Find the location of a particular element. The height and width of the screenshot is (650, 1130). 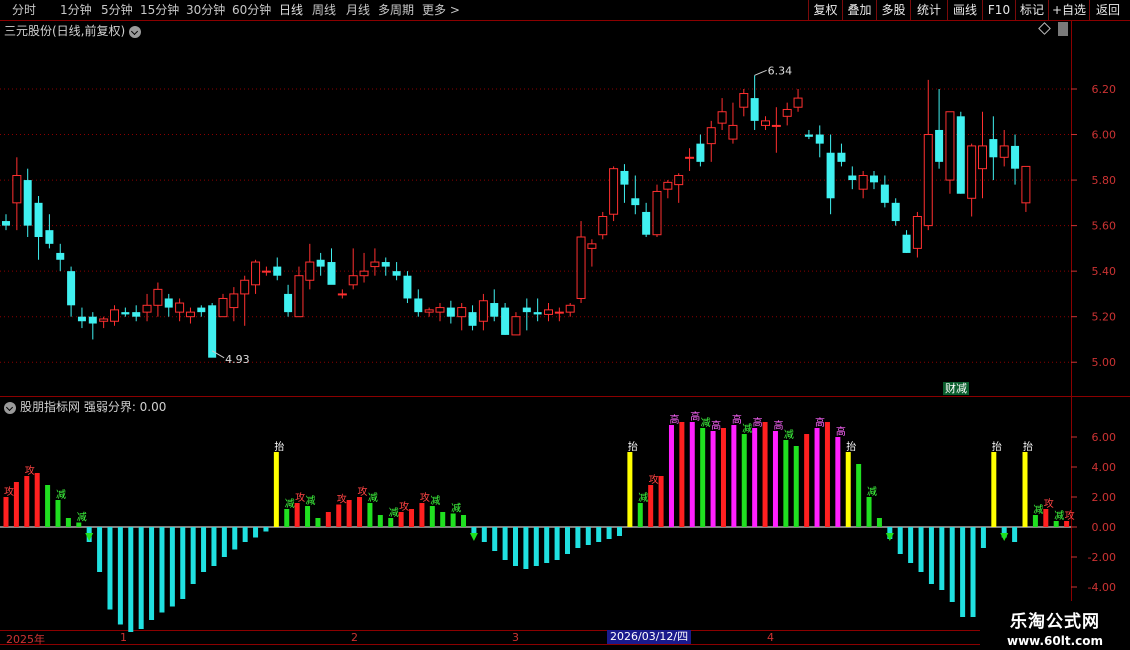

tab-period-1: 1分钟 is located at coordinates (76, 10).